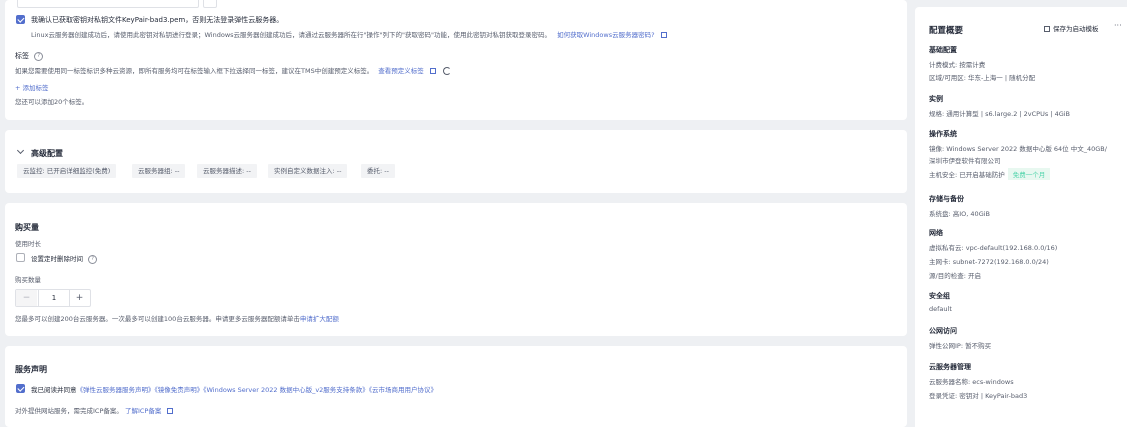 The image size is (1127, 427). What do you see at coordinates (446, 71) in the screenshot?
I see `refresh-icon` at bounding box center [446, 71].